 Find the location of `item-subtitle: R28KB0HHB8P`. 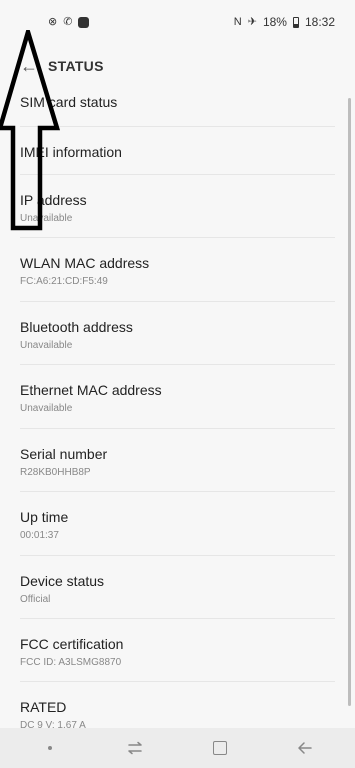

item-subtitle: R28KB0HHB8P is located at coordinates (55, 472).